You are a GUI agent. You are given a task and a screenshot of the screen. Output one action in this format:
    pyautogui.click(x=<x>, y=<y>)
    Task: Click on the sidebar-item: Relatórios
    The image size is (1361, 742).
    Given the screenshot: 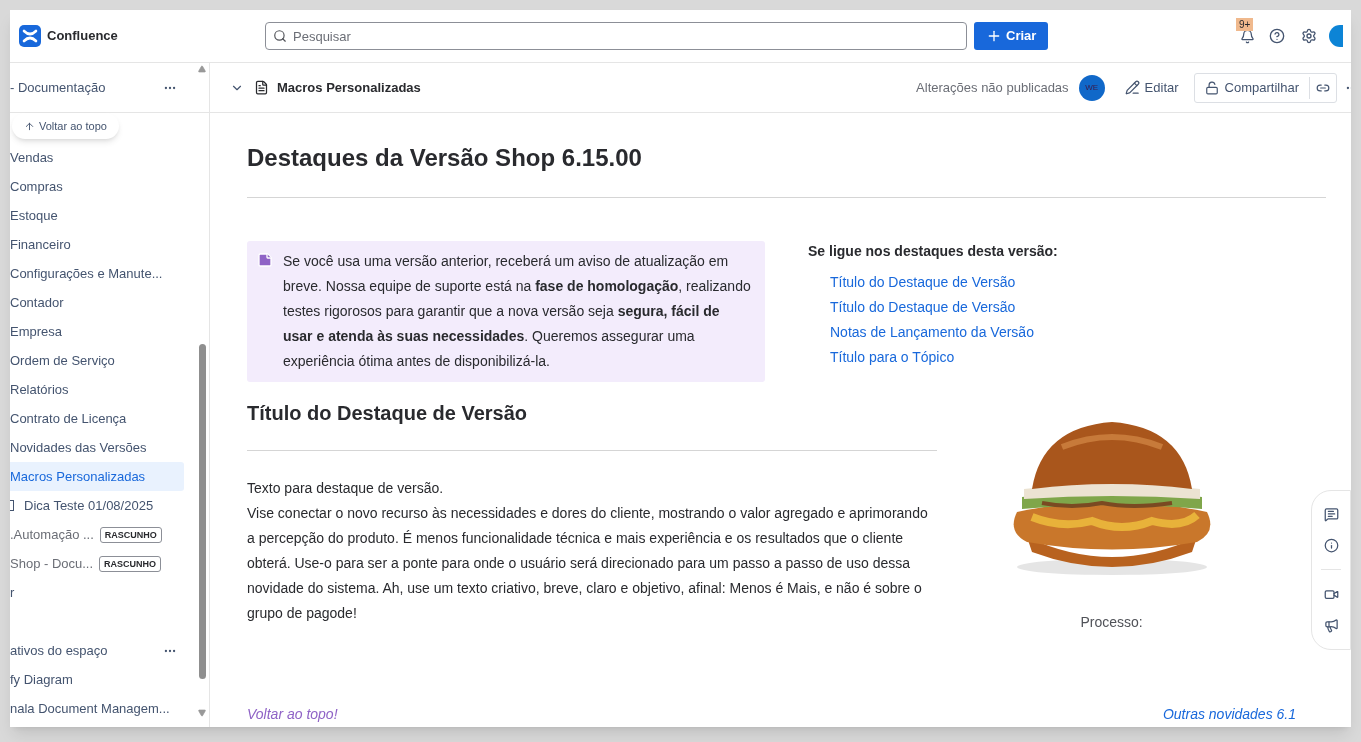 What is the action you would take?
    pyautogui.click(x=97, y=389)
    